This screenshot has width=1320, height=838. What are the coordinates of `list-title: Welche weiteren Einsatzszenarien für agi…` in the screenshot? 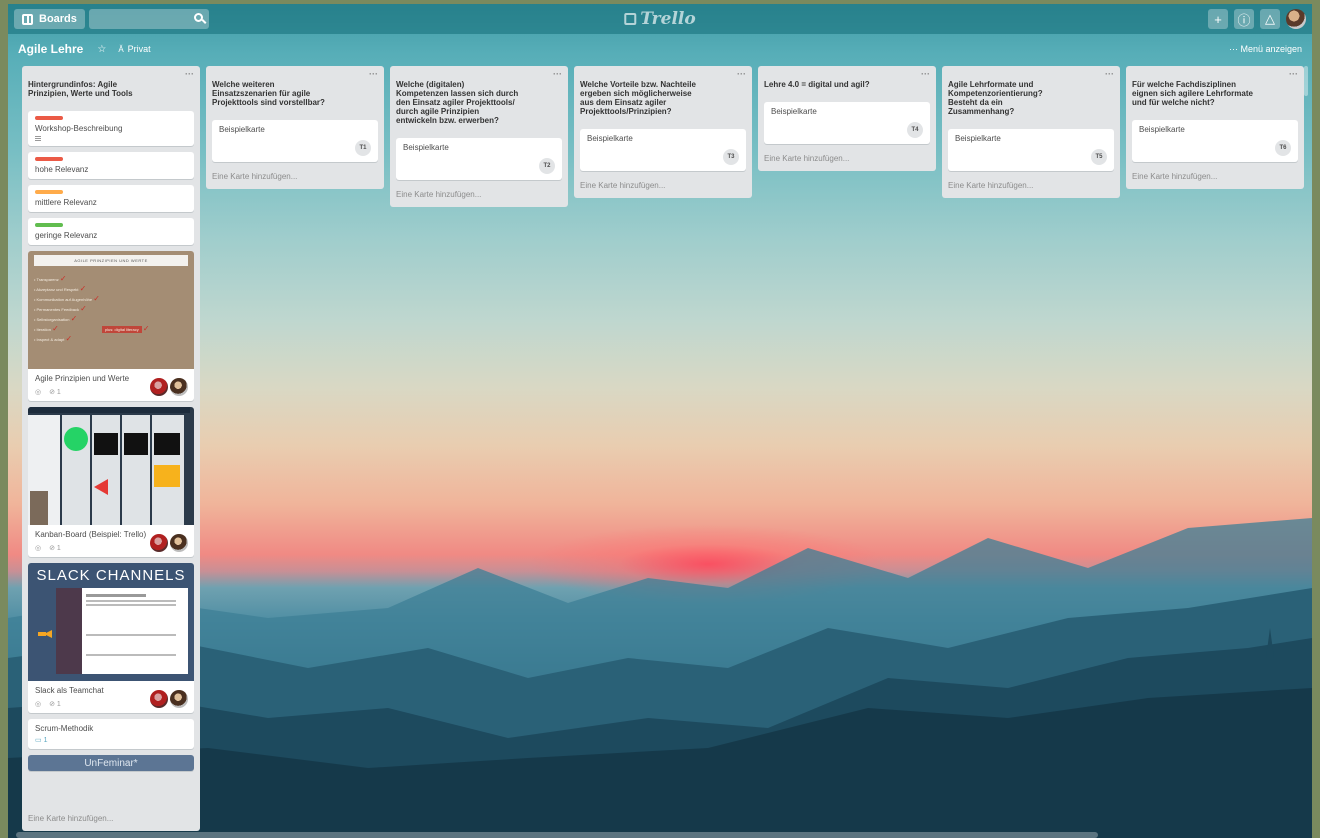 It's located at (295, 93).